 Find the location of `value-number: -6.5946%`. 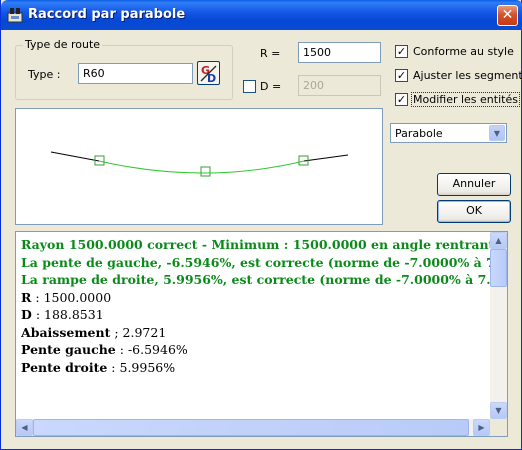

value-number: -6.5946% is located at coordinates (157, 349).